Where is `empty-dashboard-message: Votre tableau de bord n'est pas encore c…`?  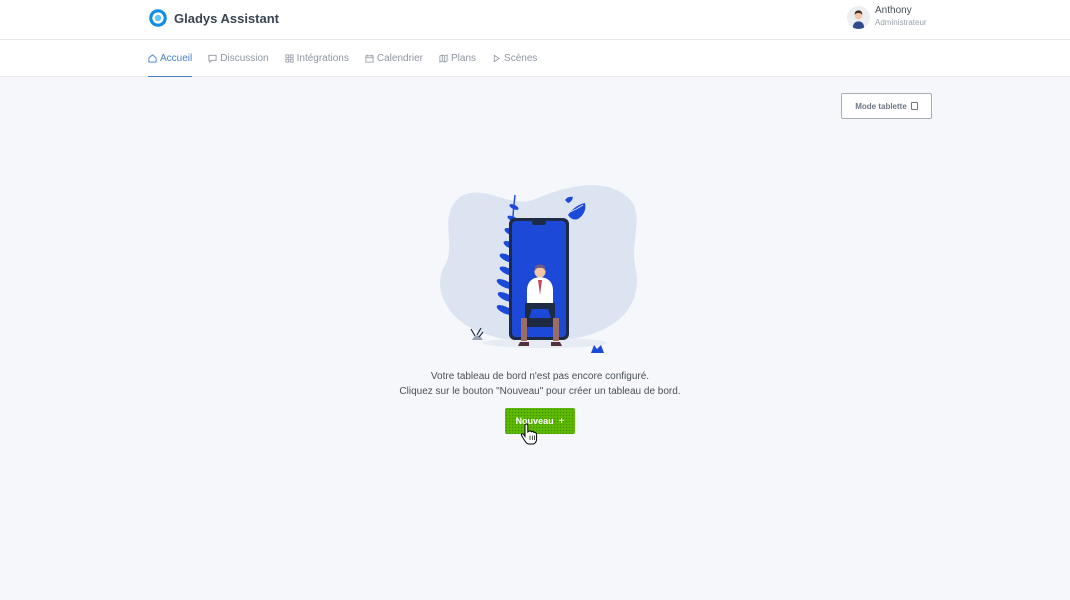 empty-dashboard-message: Votre tableau de bord n'est pas encore c… is located at coordinates (540, 384).